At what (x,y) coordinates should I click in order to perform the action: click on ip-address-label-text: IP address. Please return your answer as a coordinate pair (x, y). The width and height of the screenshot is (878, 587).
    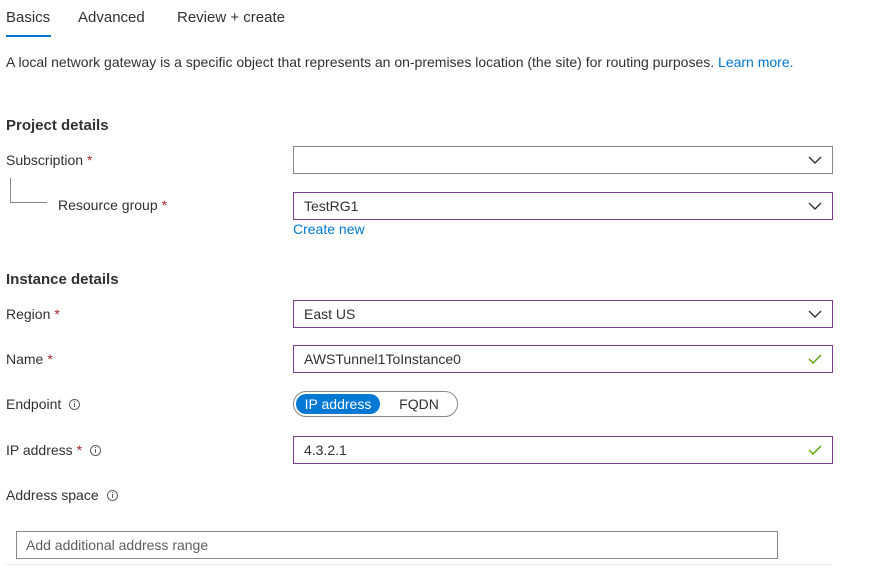
    Looking at the image, I should click on (39, 450).